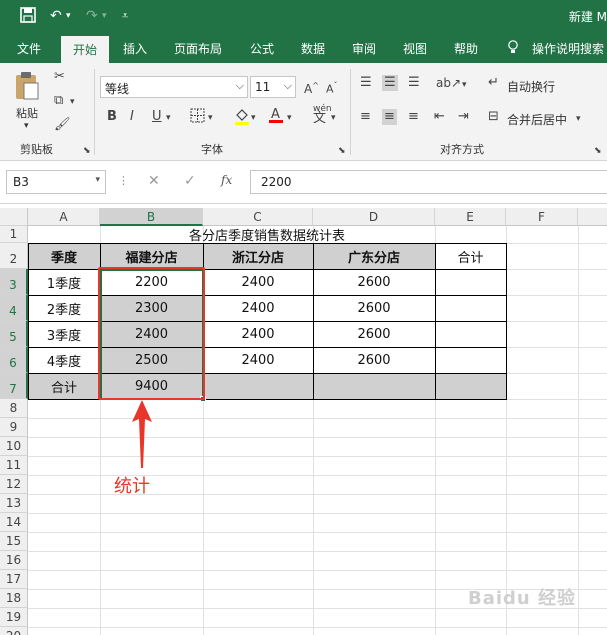 The width and height of the screenshot is (607, 635). What do you see at coordinates (56, 182) in the screenshot?
I see `name-box: B3 ▾` at bounding box center [56, 182].